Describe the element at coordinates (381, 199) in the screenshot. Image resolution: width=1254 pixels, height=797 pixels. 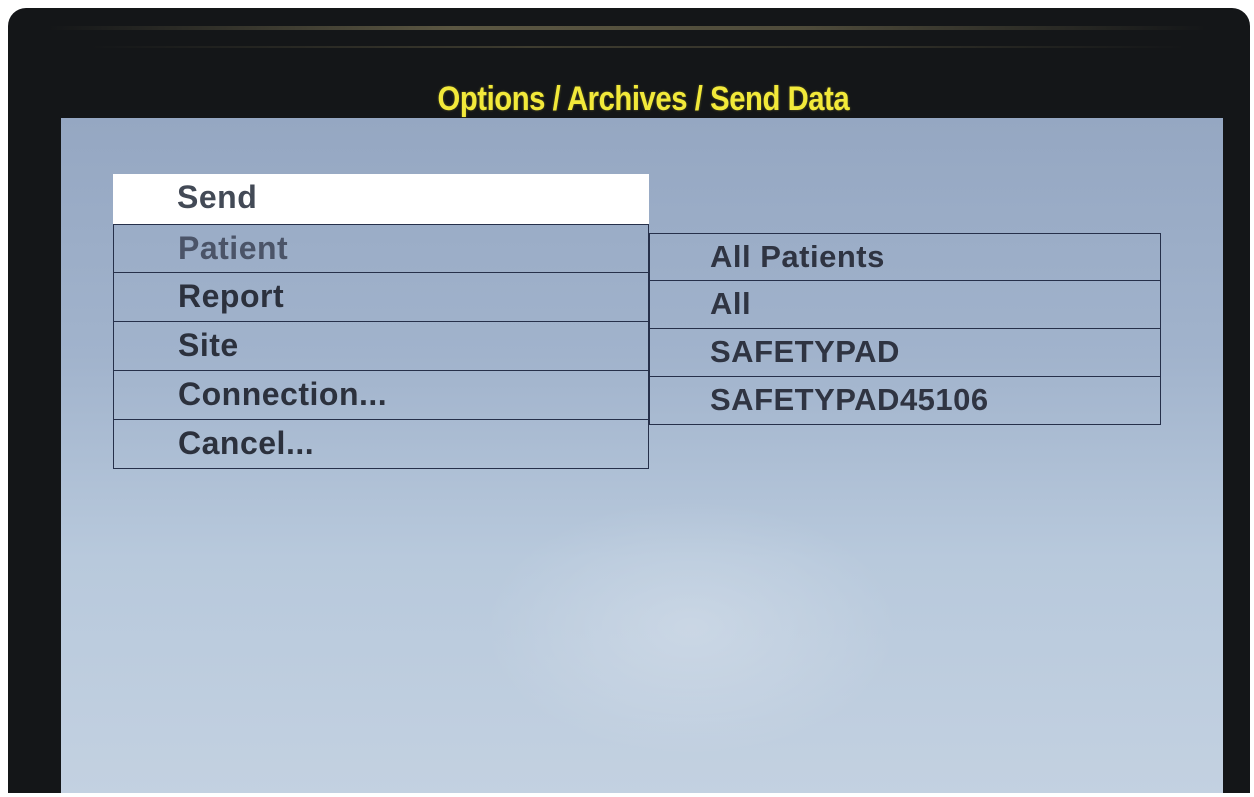
I see `menu-item-send: Send` at that location.